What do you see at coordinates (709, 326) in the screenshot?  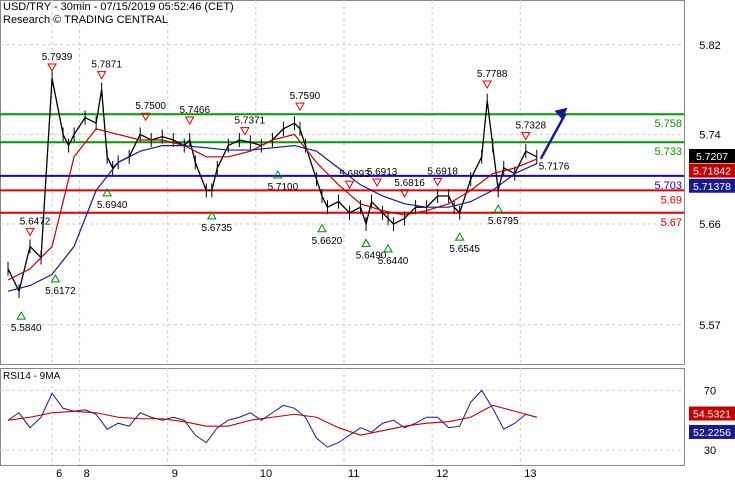 I see `y-tick-label: 5.57` at bounding box center [709, 326].